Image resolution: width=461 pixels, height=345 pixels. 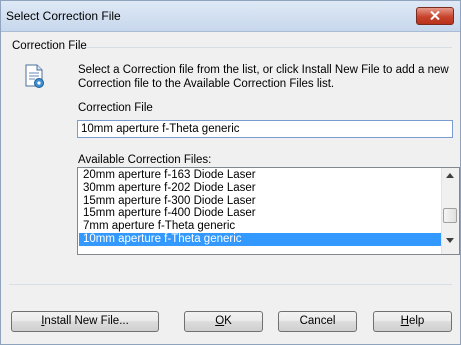 I want to click on list-item: 20mm aperture f-163 Diode Laser, so click(x=260, y=175).